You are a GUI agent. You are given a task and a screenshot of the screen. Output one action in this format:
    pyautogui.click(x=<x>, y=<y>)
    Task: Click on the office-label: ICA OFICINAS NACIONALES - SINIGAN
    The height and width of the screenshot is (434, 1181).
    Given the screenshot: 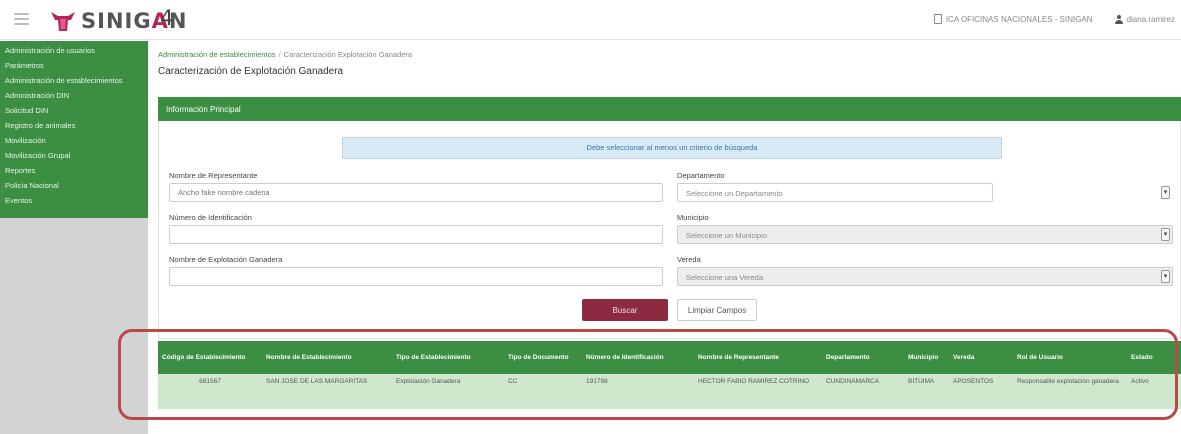 What is the action you would take?
    pyautogui.click(x=1019, y=19)
    